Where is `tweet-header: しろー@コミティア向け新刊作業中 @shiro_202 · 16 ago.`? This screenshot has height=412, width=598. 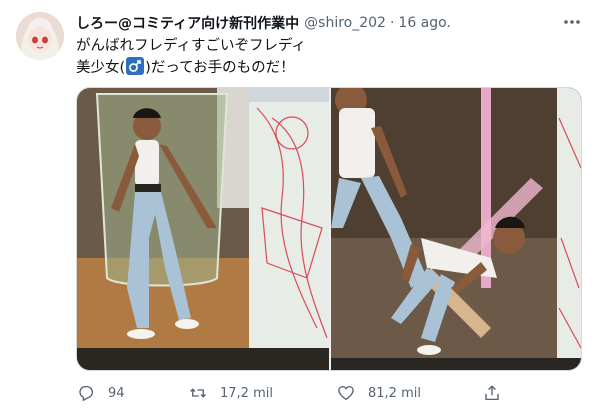
tweet-header: しろー@コミティア向け新刊作業中 @shiro_202 · 16 ago. is located at coordinates (263, 23).